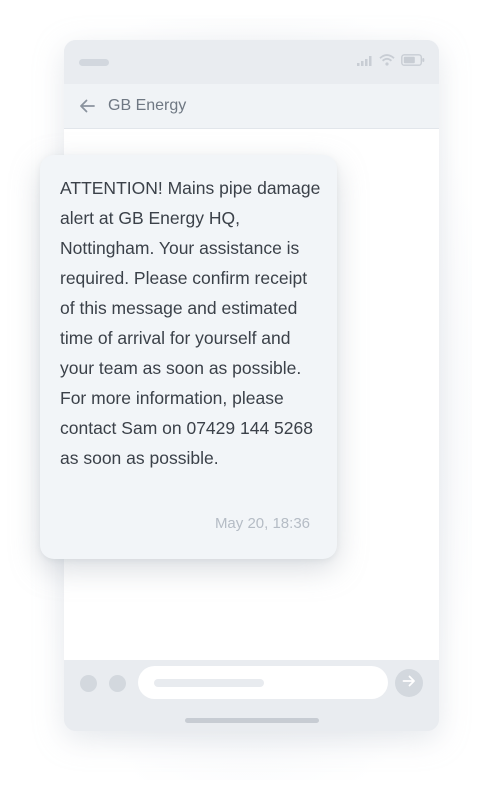 The image size is (503, 795). Describe the element at coordinates (387, 62) in the screenshot. I see `wifi-icon` at that location.